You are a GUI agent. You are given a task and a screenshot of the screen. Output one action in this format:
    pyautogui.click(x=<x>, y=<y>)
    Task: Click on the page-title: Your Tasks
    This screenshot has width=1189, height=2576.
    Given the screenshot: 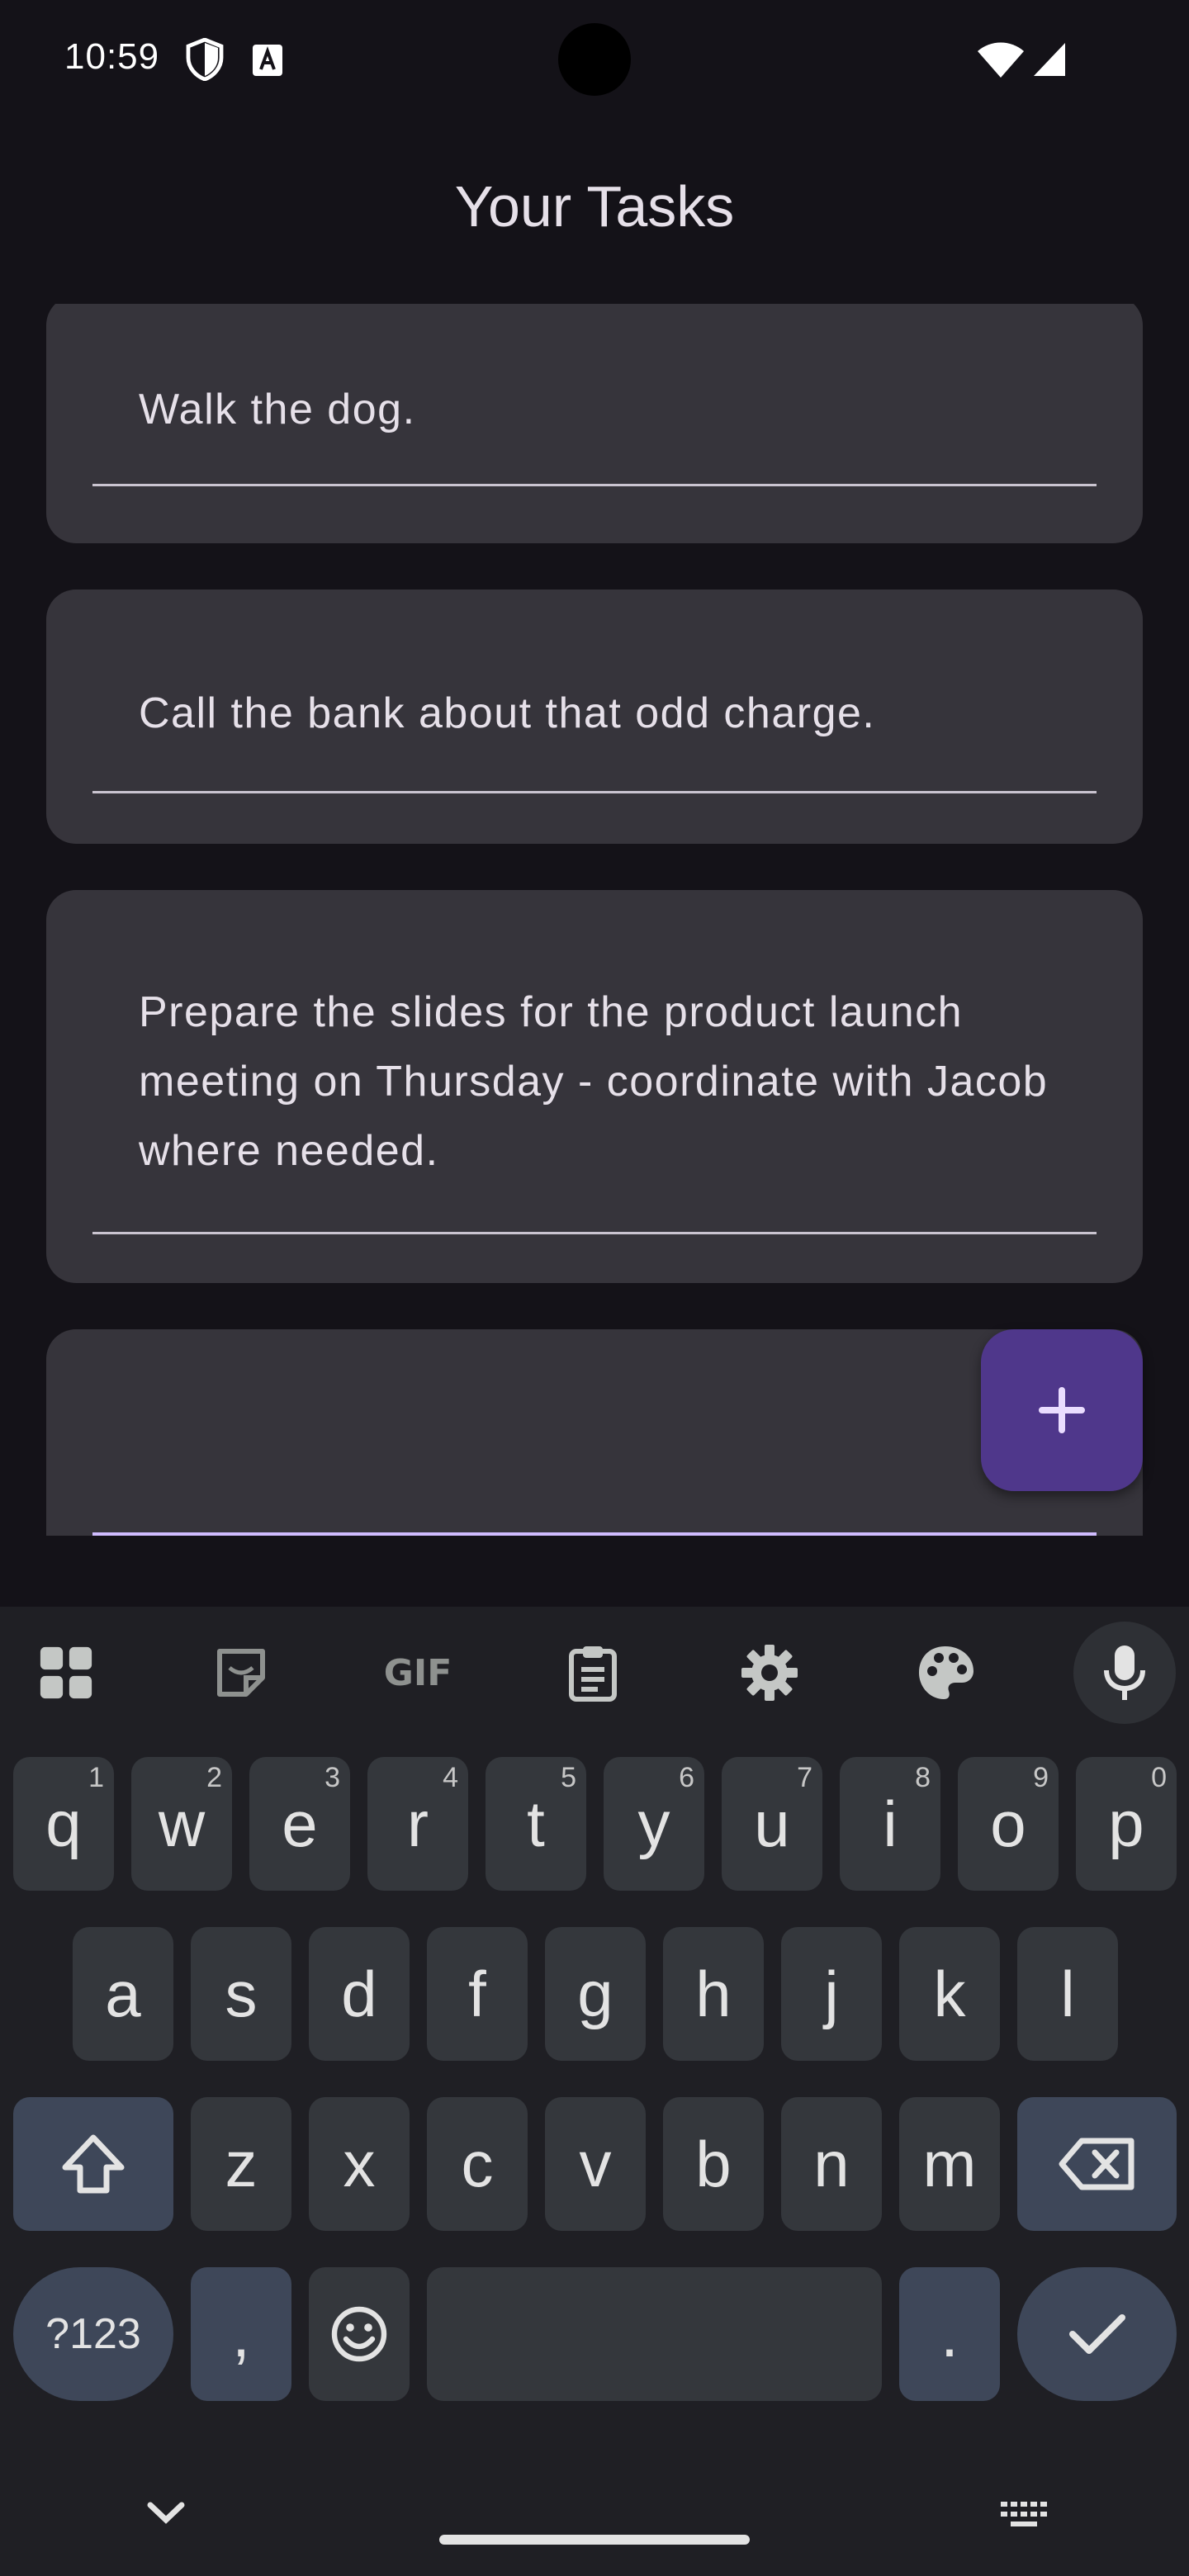 What is the action you would take?
    pyautogui.click(x=594, y=206)
    